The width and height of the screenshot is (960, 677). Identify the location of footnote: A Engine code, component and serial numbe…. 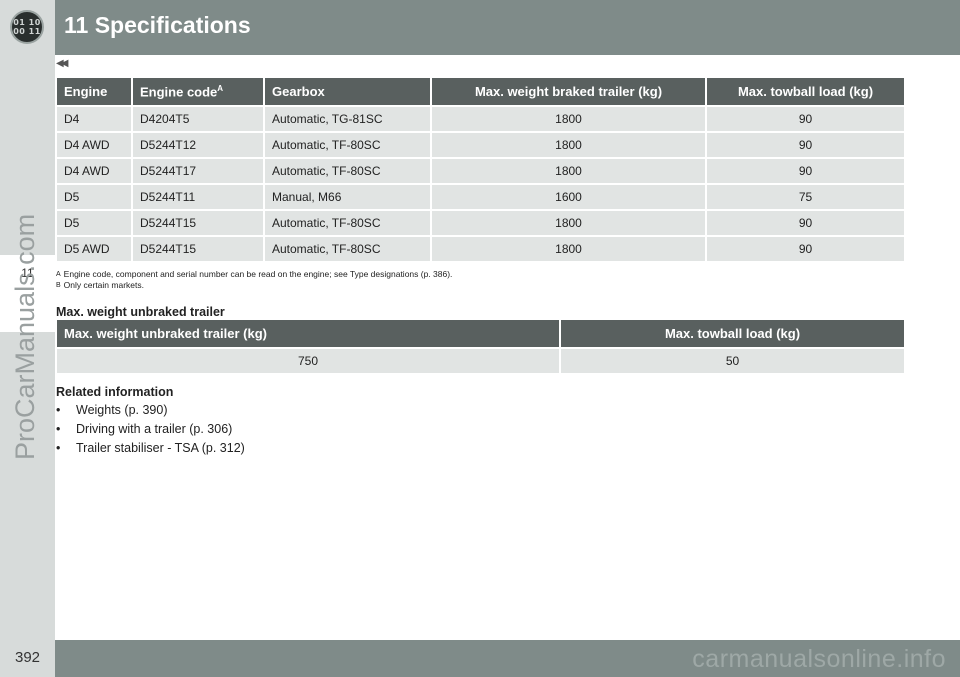
(254, 274).